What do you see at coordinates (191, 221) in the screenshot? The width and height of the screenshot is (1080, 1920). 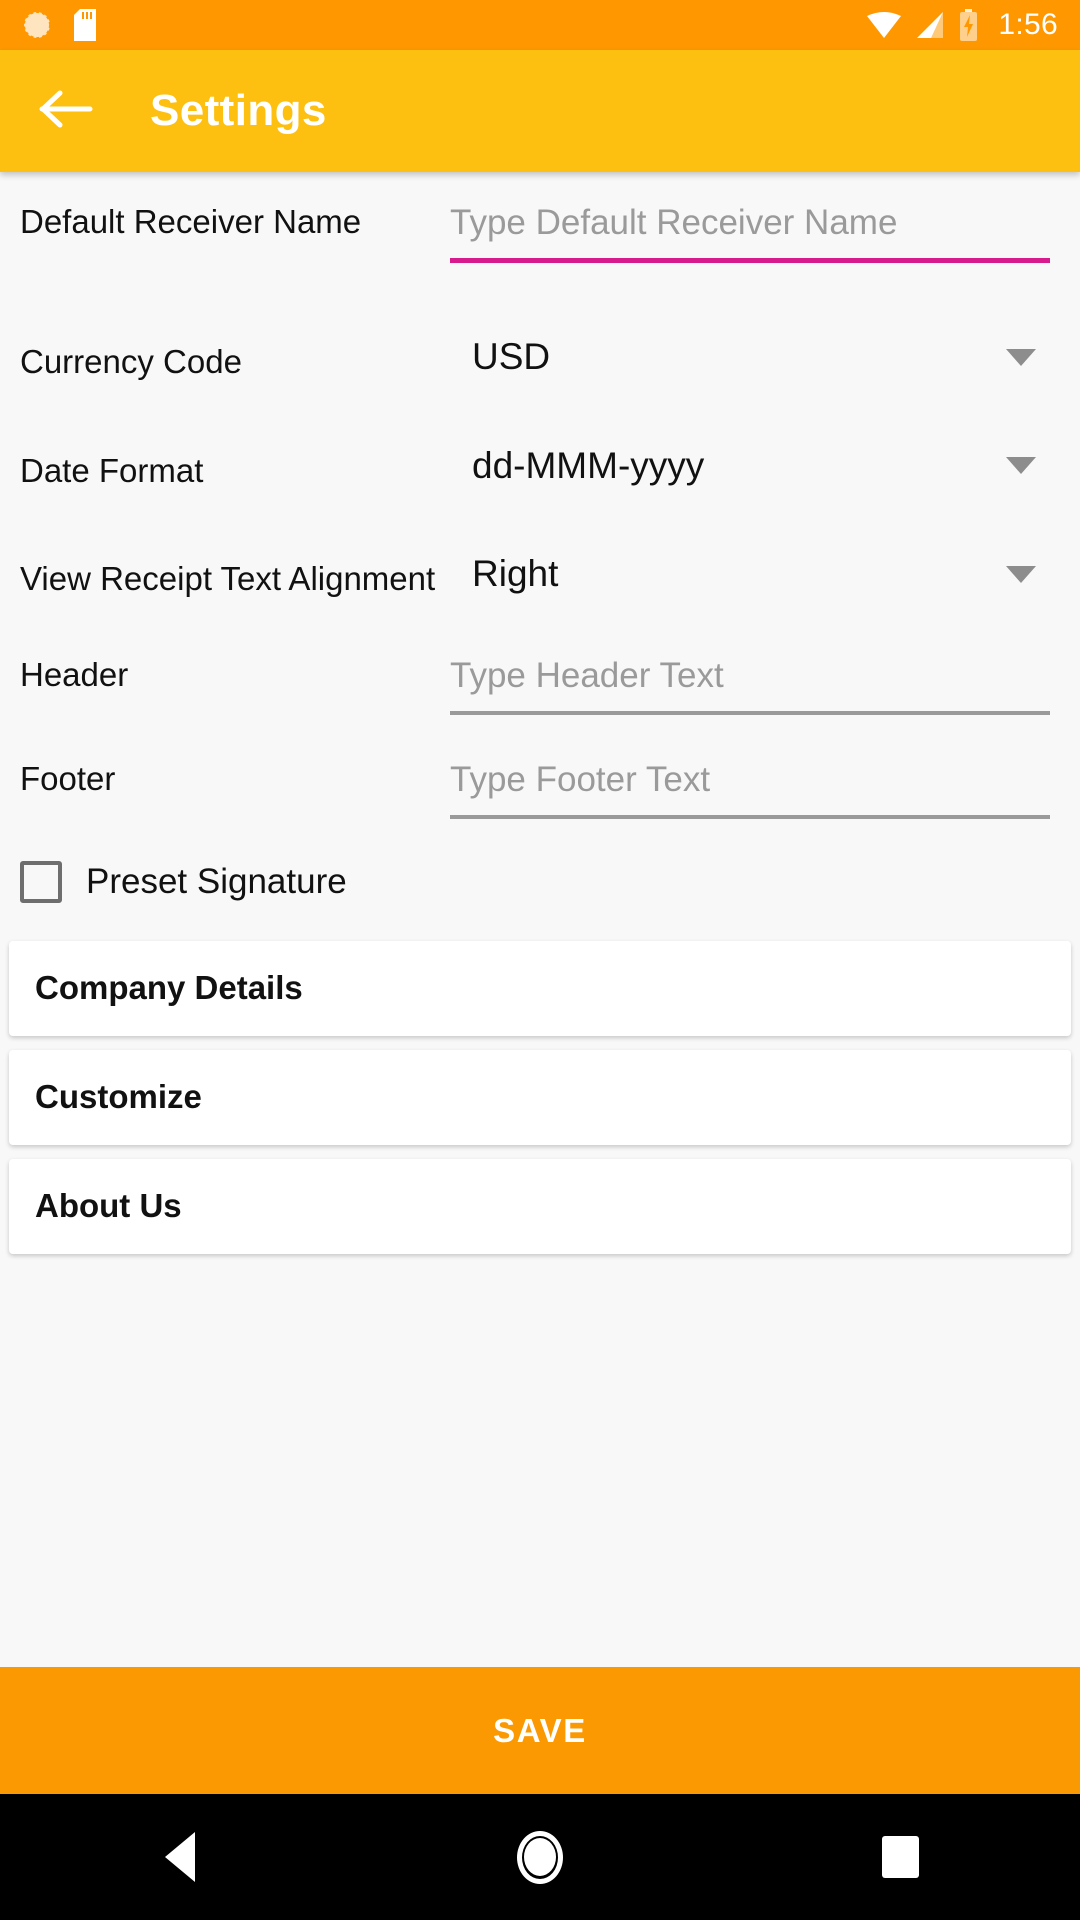 I see `label-default-receiver-name: Default Receiver Name` at bounding box center [191, 221].